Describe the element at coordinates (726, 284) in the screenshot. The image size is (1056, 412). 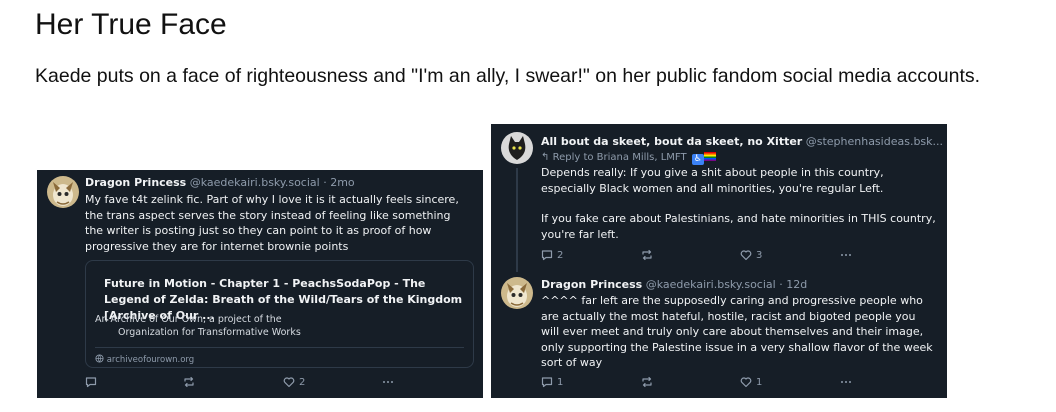
I see `handle-and-time: @kaedekairi.bsky.social · 12d` at that location.